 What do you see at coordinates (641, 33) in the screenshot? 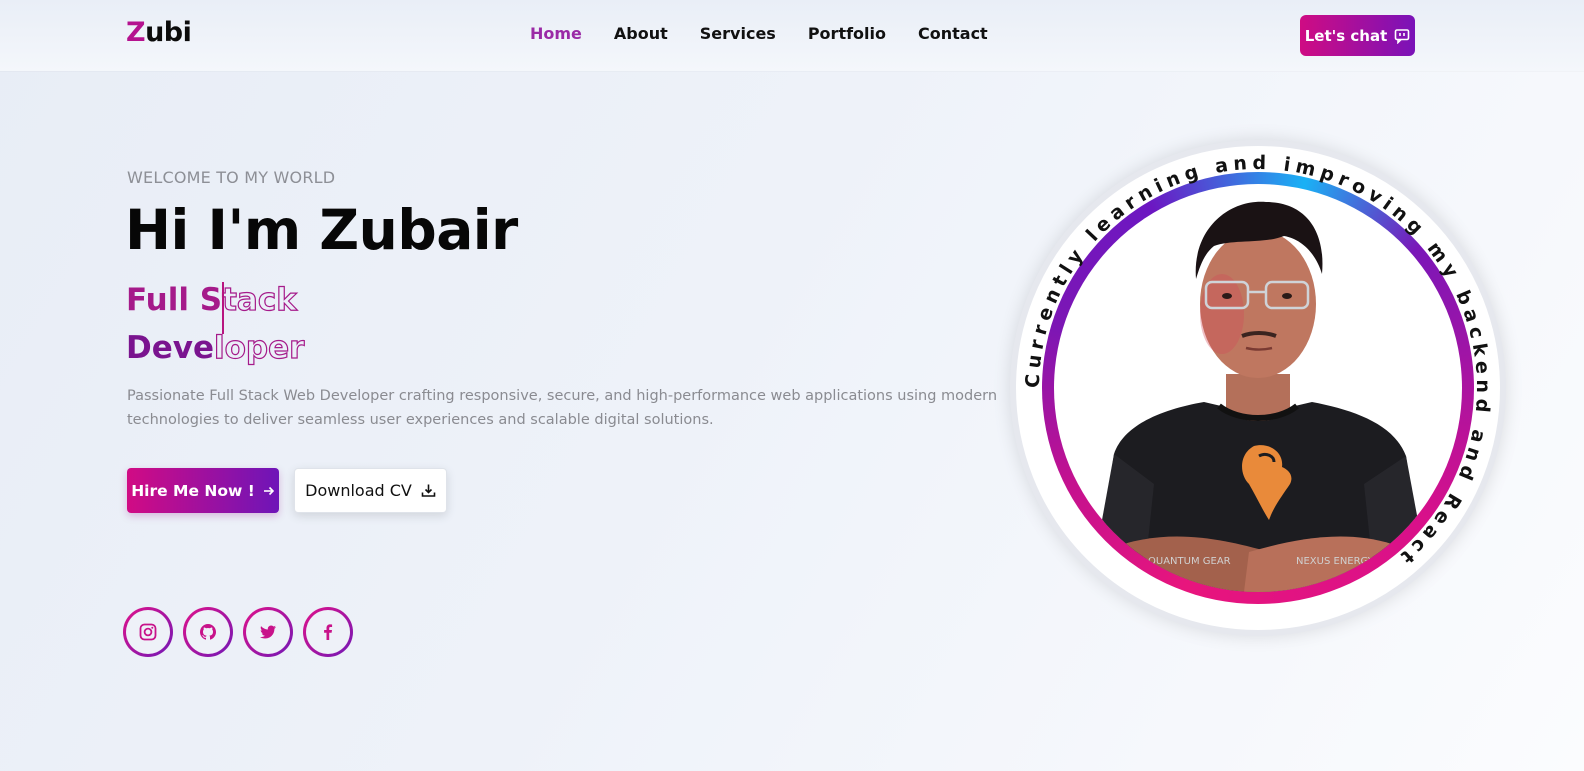
I see `nav-about: About` at bounding box center [641, 33].